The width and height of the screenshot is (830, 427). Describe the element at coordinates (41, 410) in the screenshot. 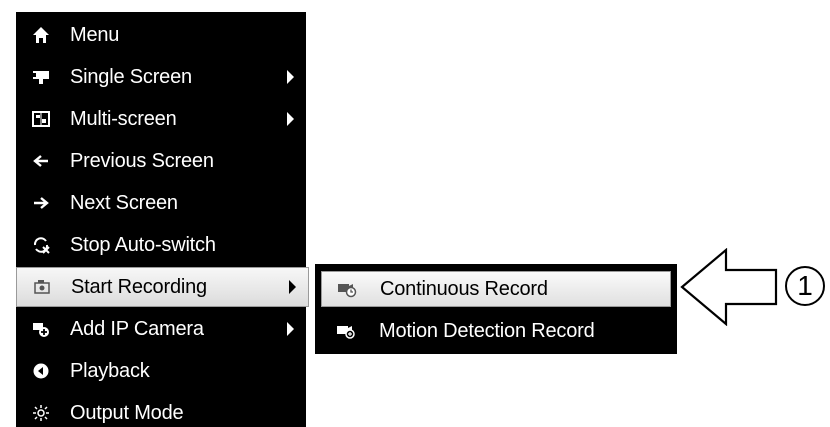

I see `output-mode-icon` at that location.